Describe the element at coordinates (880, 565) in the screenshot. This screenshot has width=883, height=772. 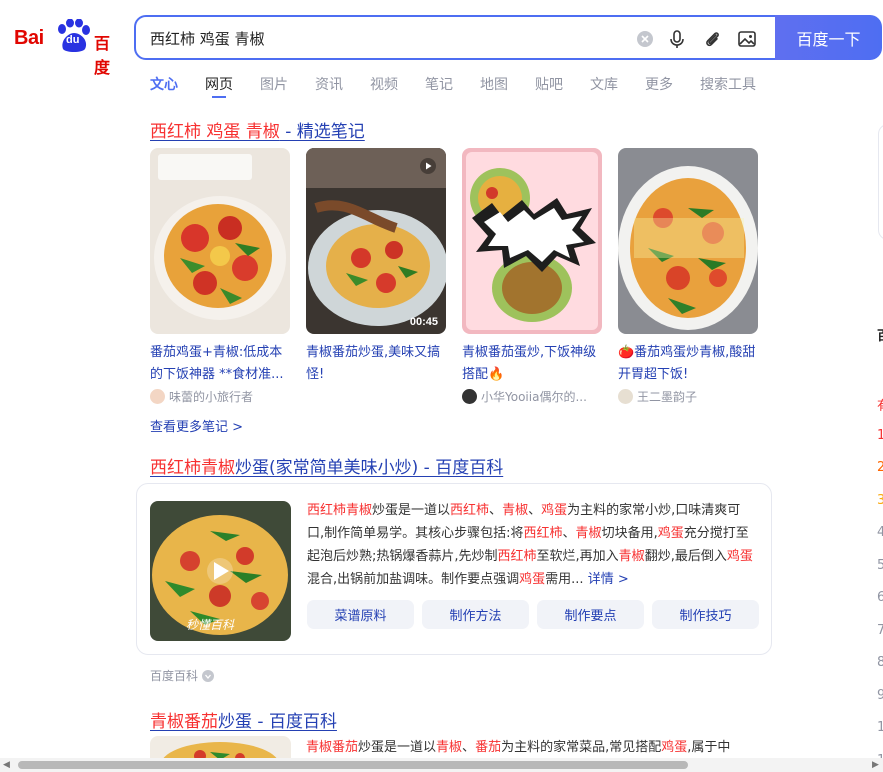
I see `rail-rank-number: 5` at that location.